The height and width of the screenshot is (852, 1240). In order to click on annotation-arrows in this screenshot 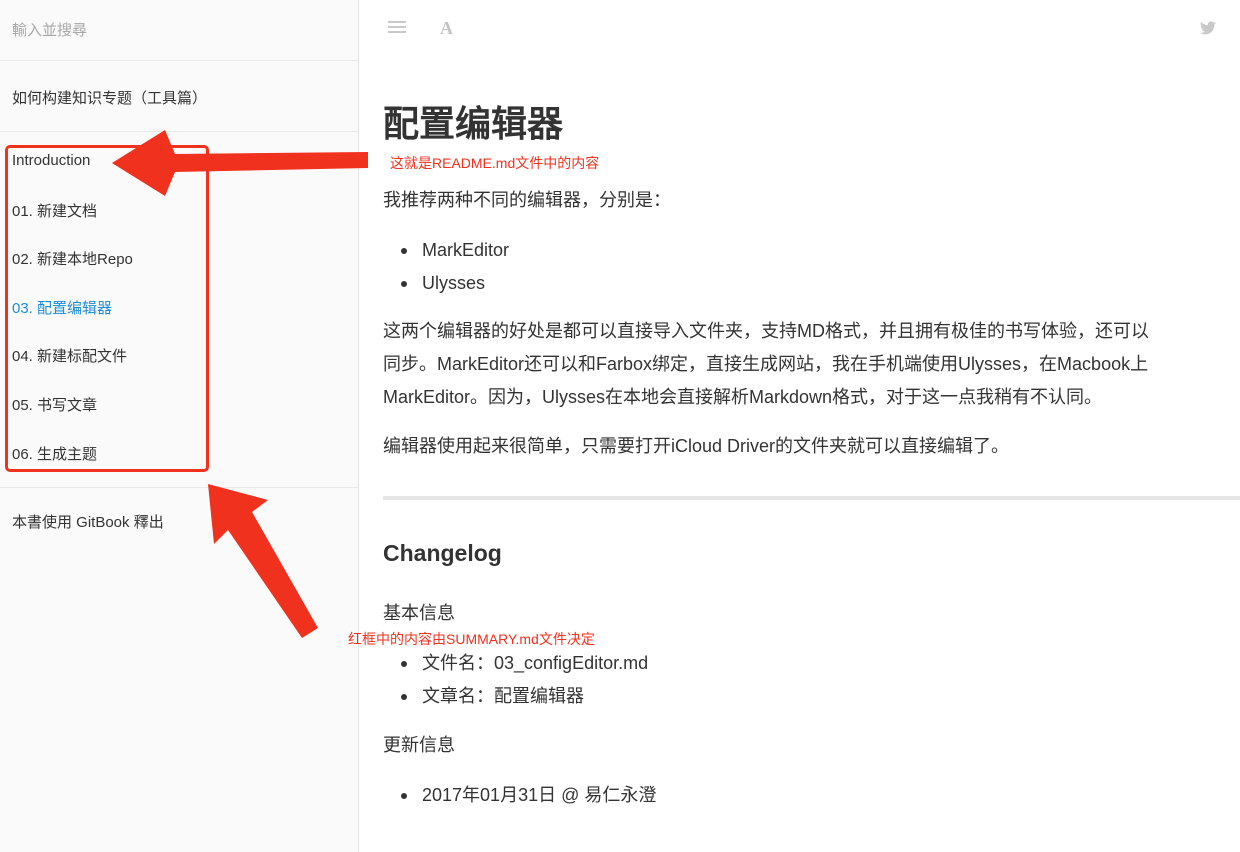, I will do `click(240, 384)`.